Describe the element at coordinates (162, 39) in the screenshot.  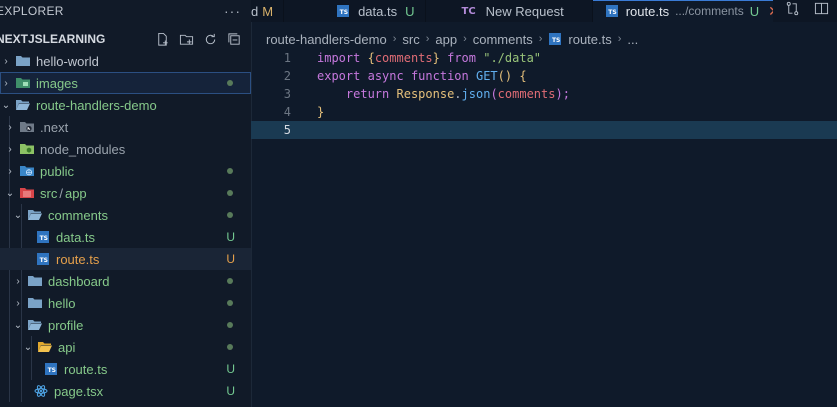
I see `new-file-icon` at that location.